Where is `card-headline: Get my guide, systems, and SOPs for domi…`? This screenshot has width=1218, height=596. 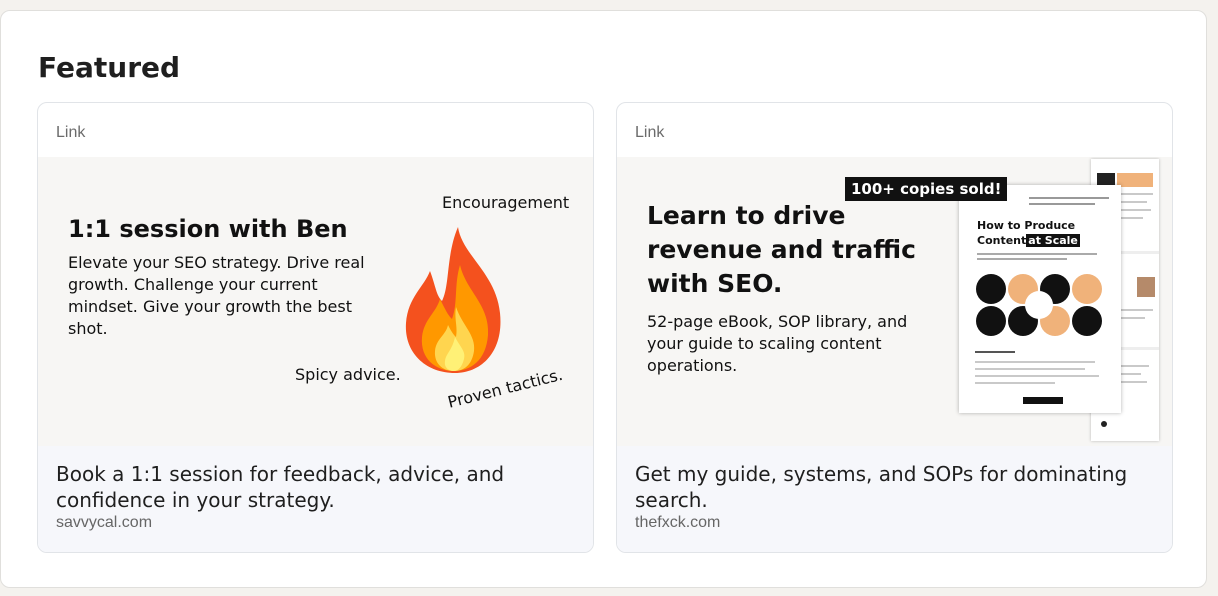
card-headline: Get my guide, systems, and SOPs for domi… is located at coordinates (885, 487).